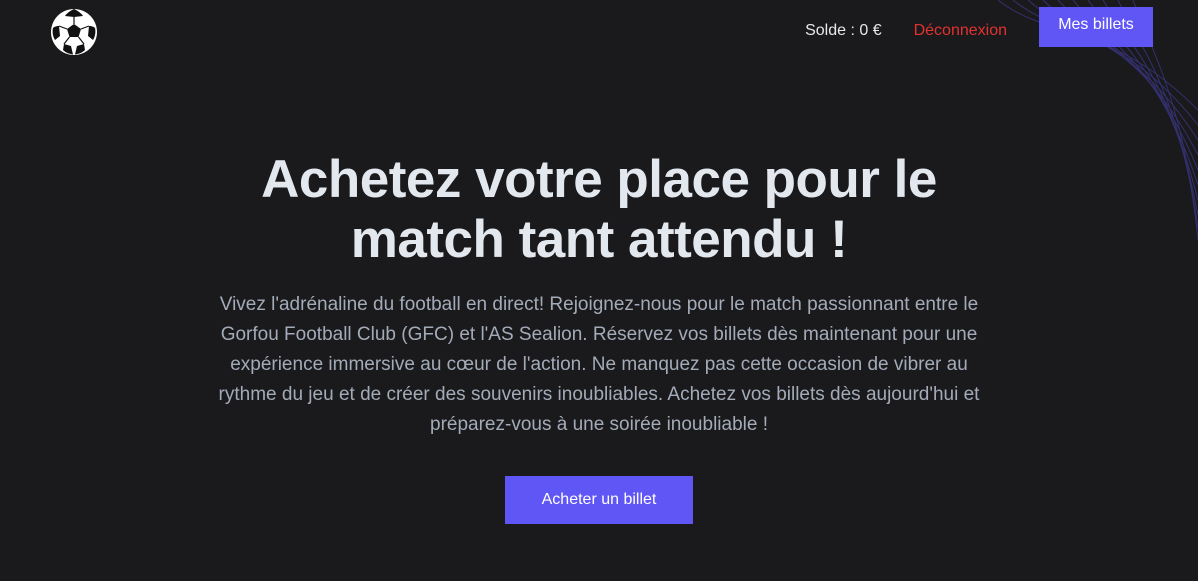 The width and height of the screenshot is (1198, 581). Describe the element at coordinates (599, 500) in the screenshot. I see `buy-ticket-button: Acheter un billet` at that location.